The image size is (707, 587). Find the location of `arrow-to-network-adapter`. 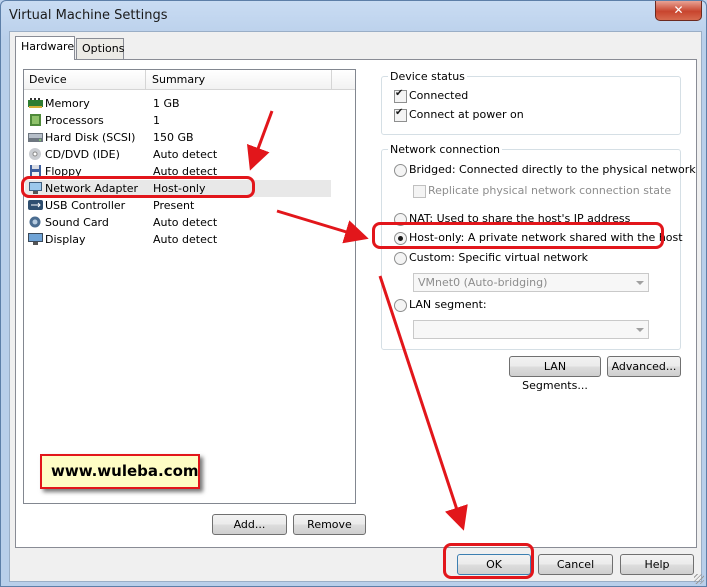

arrow-to-network-adapter is located at coordinates (260, 140).